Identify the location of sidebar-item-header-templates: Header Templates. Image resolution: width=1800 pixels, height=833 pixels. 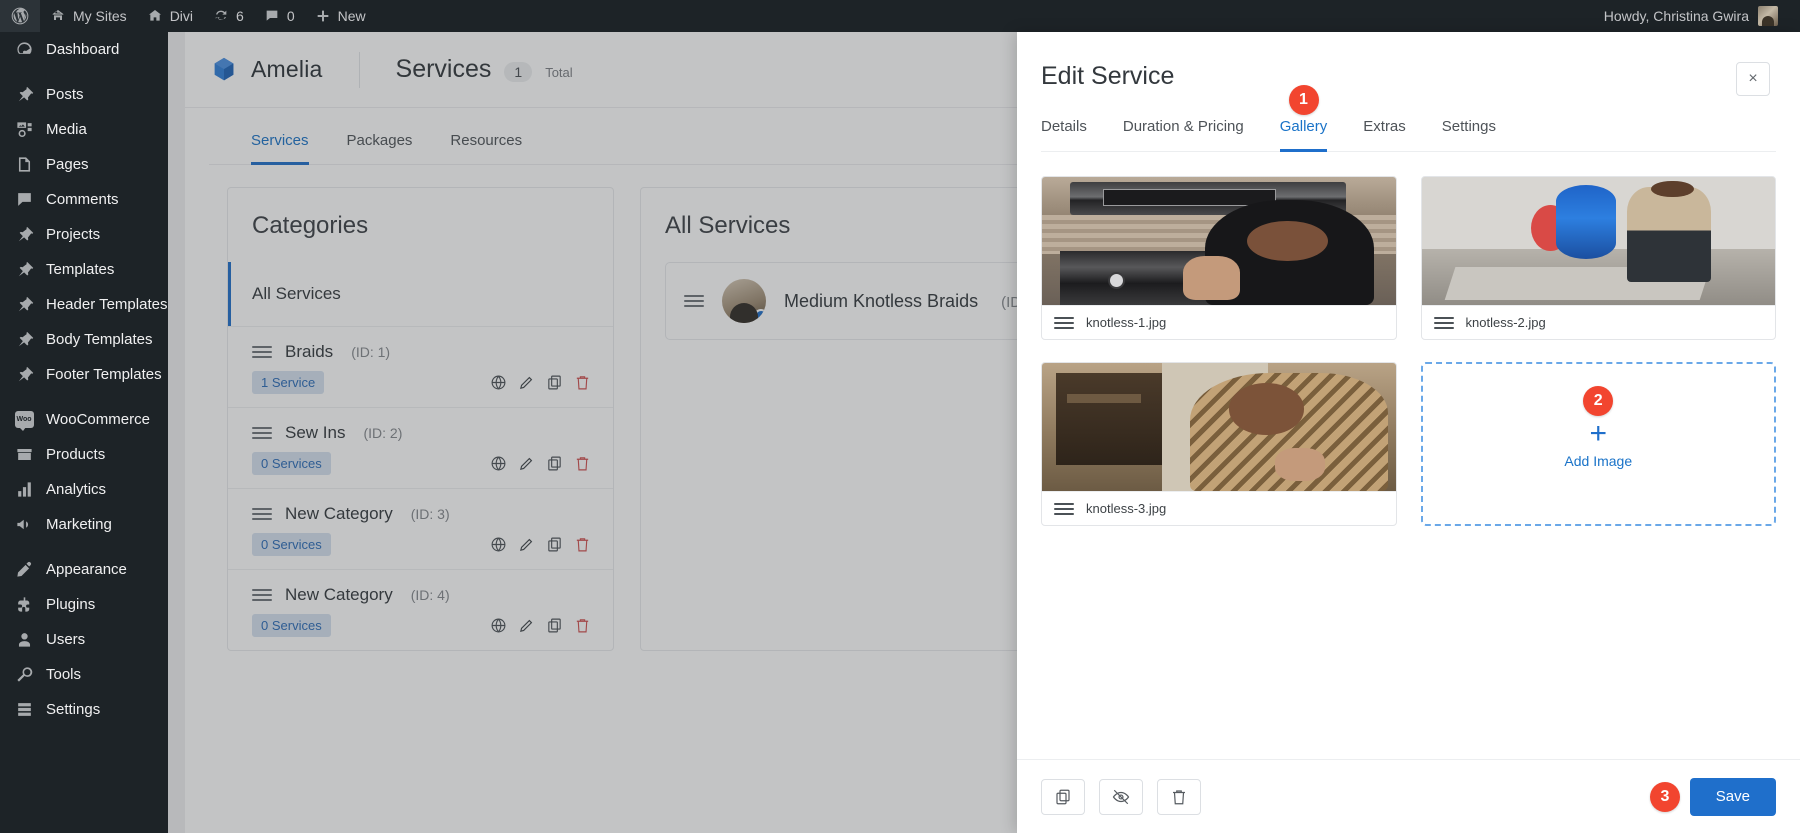
(84, 304).